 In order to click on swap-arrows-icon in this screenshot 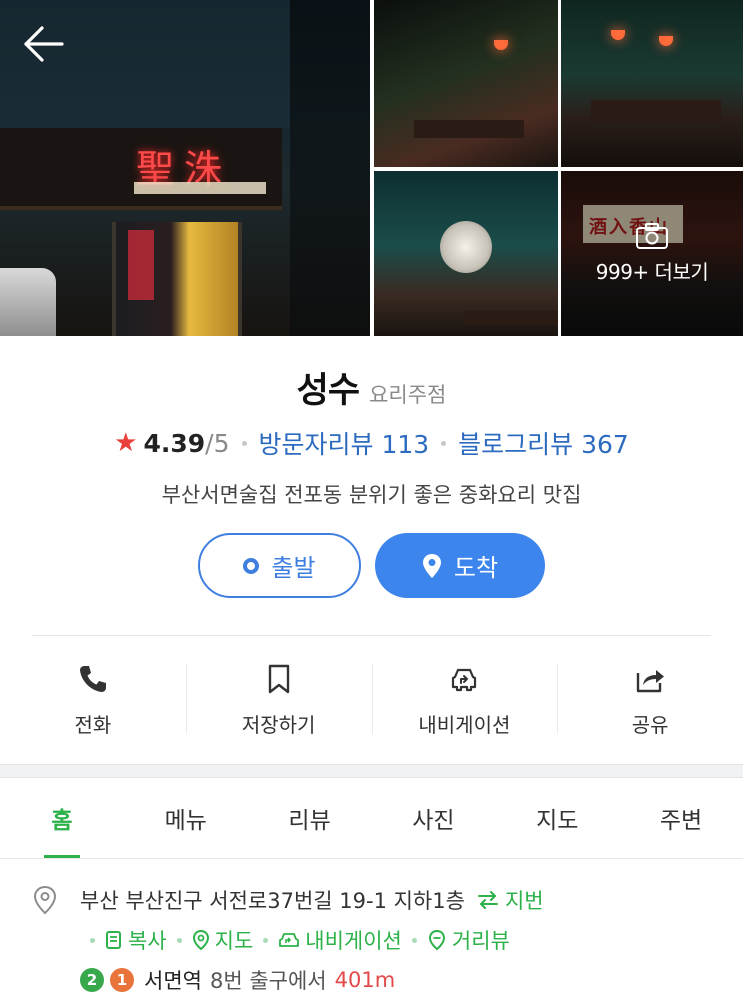, I will do `click(487, 900)`.